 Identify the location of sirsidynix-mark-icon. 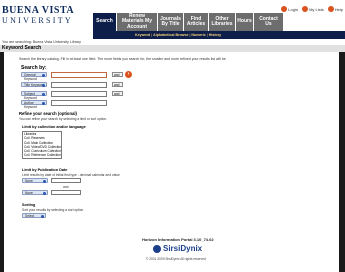
(157, 248).